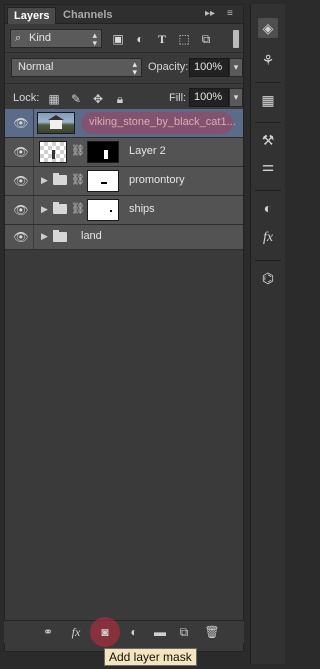  I want to click on properties-panel-icon: ▦, so click(268, 100).